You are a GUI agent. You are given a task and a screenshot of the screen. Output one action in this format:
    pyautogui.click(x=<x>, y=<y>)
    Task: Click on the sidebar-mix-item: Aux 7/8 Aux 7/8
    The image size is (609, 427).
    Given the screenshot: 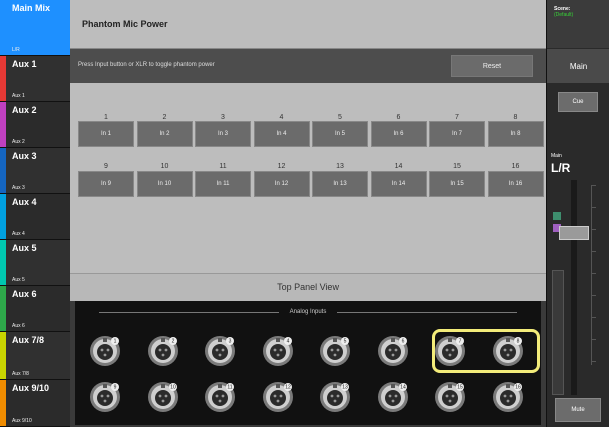 What is the action you would take?
    pyautogui.click(x=35, y=356)
    